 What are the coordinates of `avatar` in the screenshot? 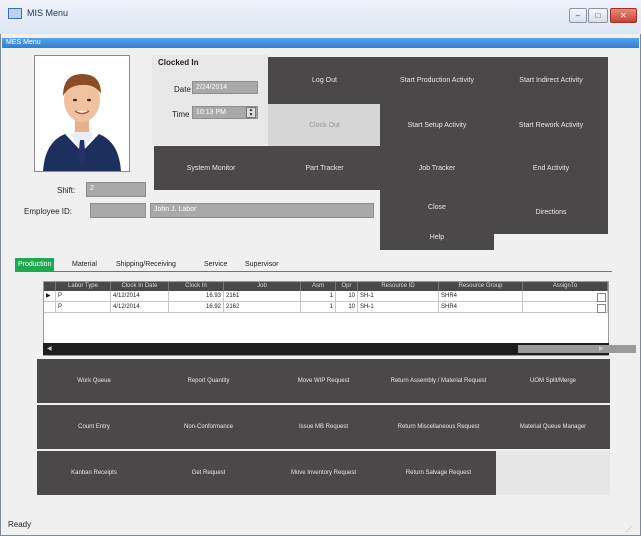 It's located at (82, 113).